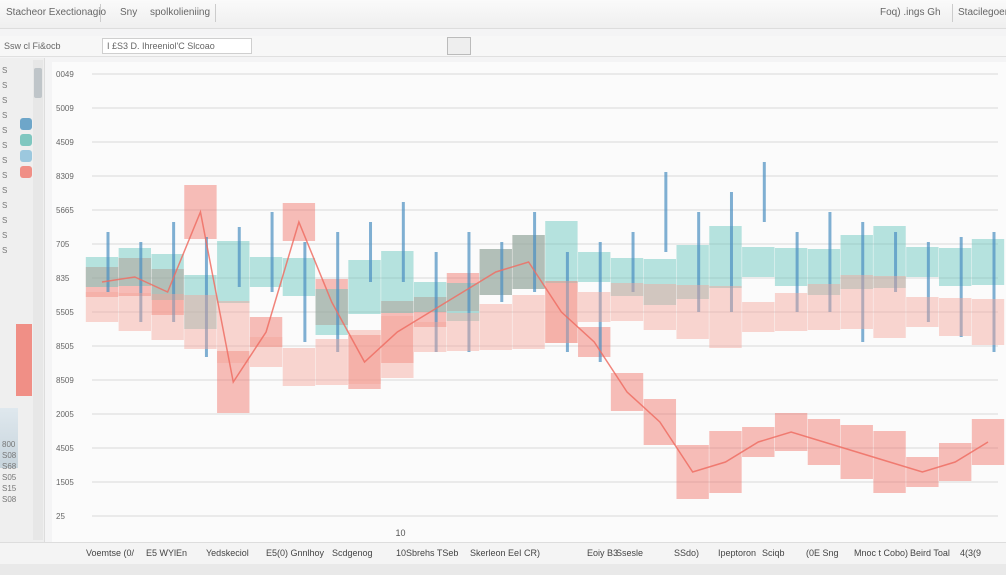  What do you see at coordinates (9, 499) in the screenshot?
I see `side-lower-tick: S08` at bounding box center [9, 499].